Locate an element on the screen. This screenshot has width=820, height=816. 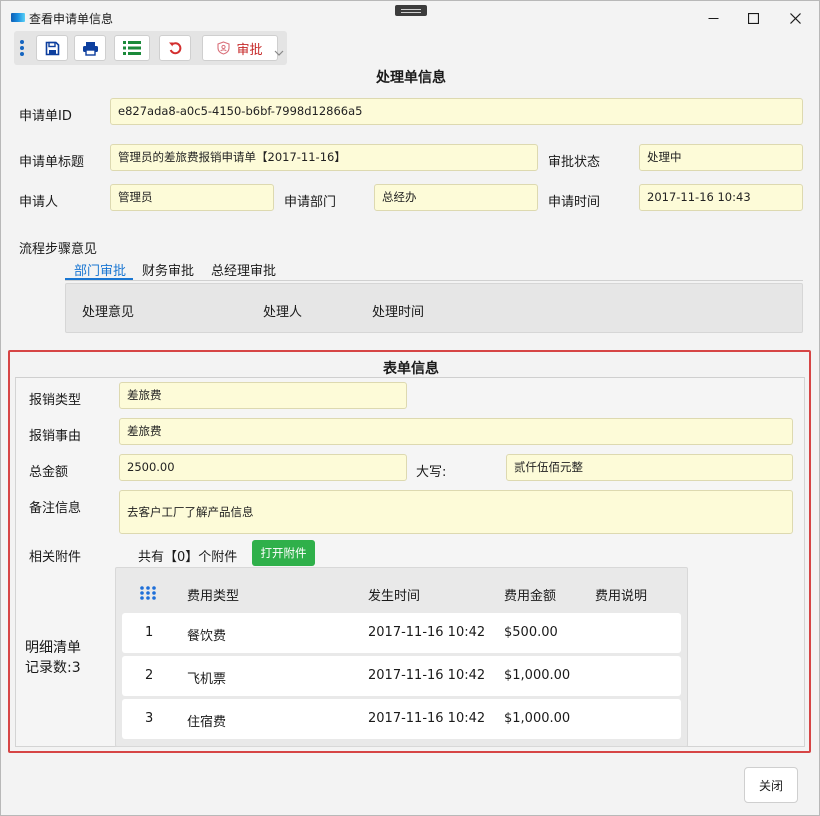
close-icon is located at coordinates (795, 18).